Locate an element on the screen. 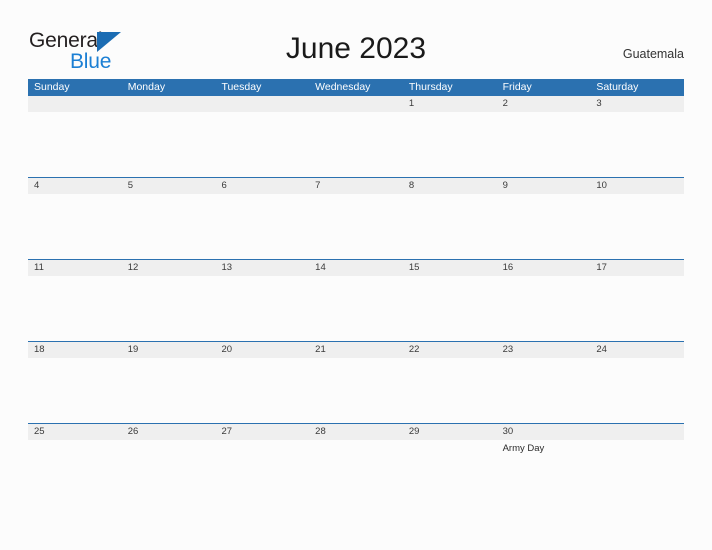 The image size is (712, 550). week-body-band: Army Day is located at coordinates (356, 472).